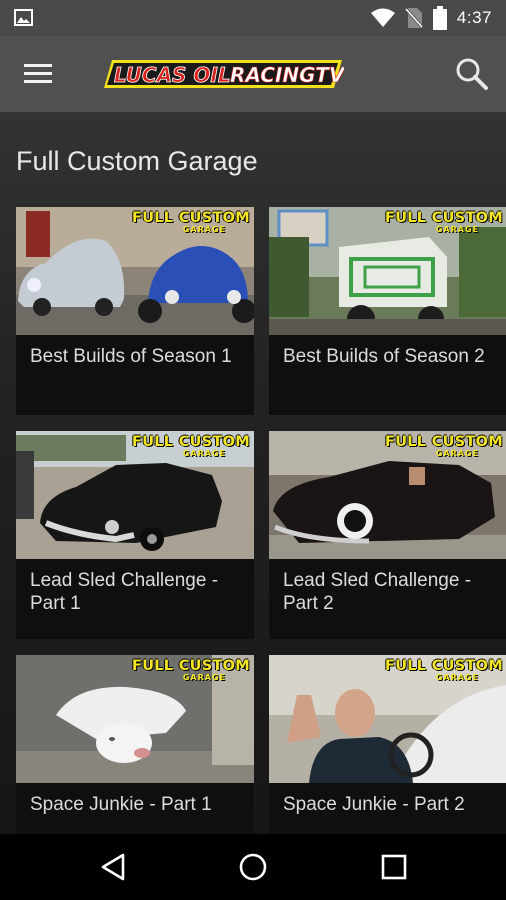 This screenshot has width=506, height=900. Describe the element at coordinates (253, 18) in the screenshot. I see `status-bar: 4:37` at that location.